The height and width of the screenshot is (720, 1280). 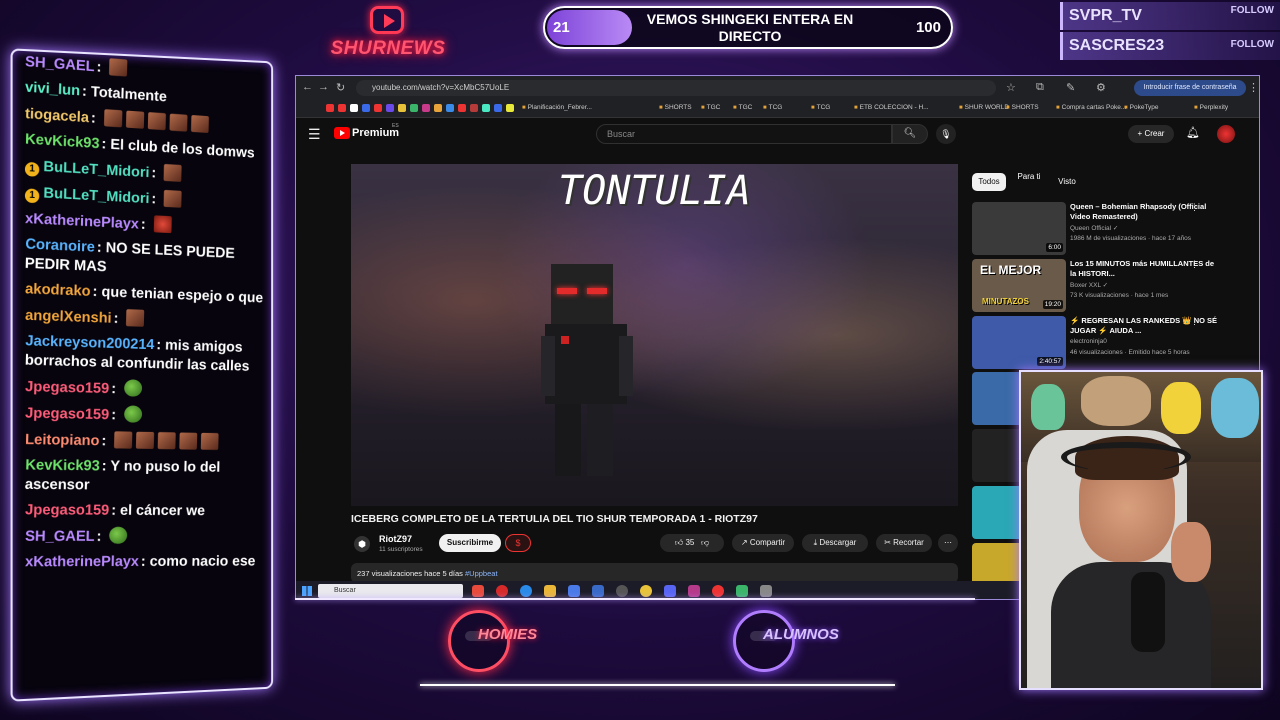 I want to click on channel-avatar: ⬢, so click(x=362, y=544).